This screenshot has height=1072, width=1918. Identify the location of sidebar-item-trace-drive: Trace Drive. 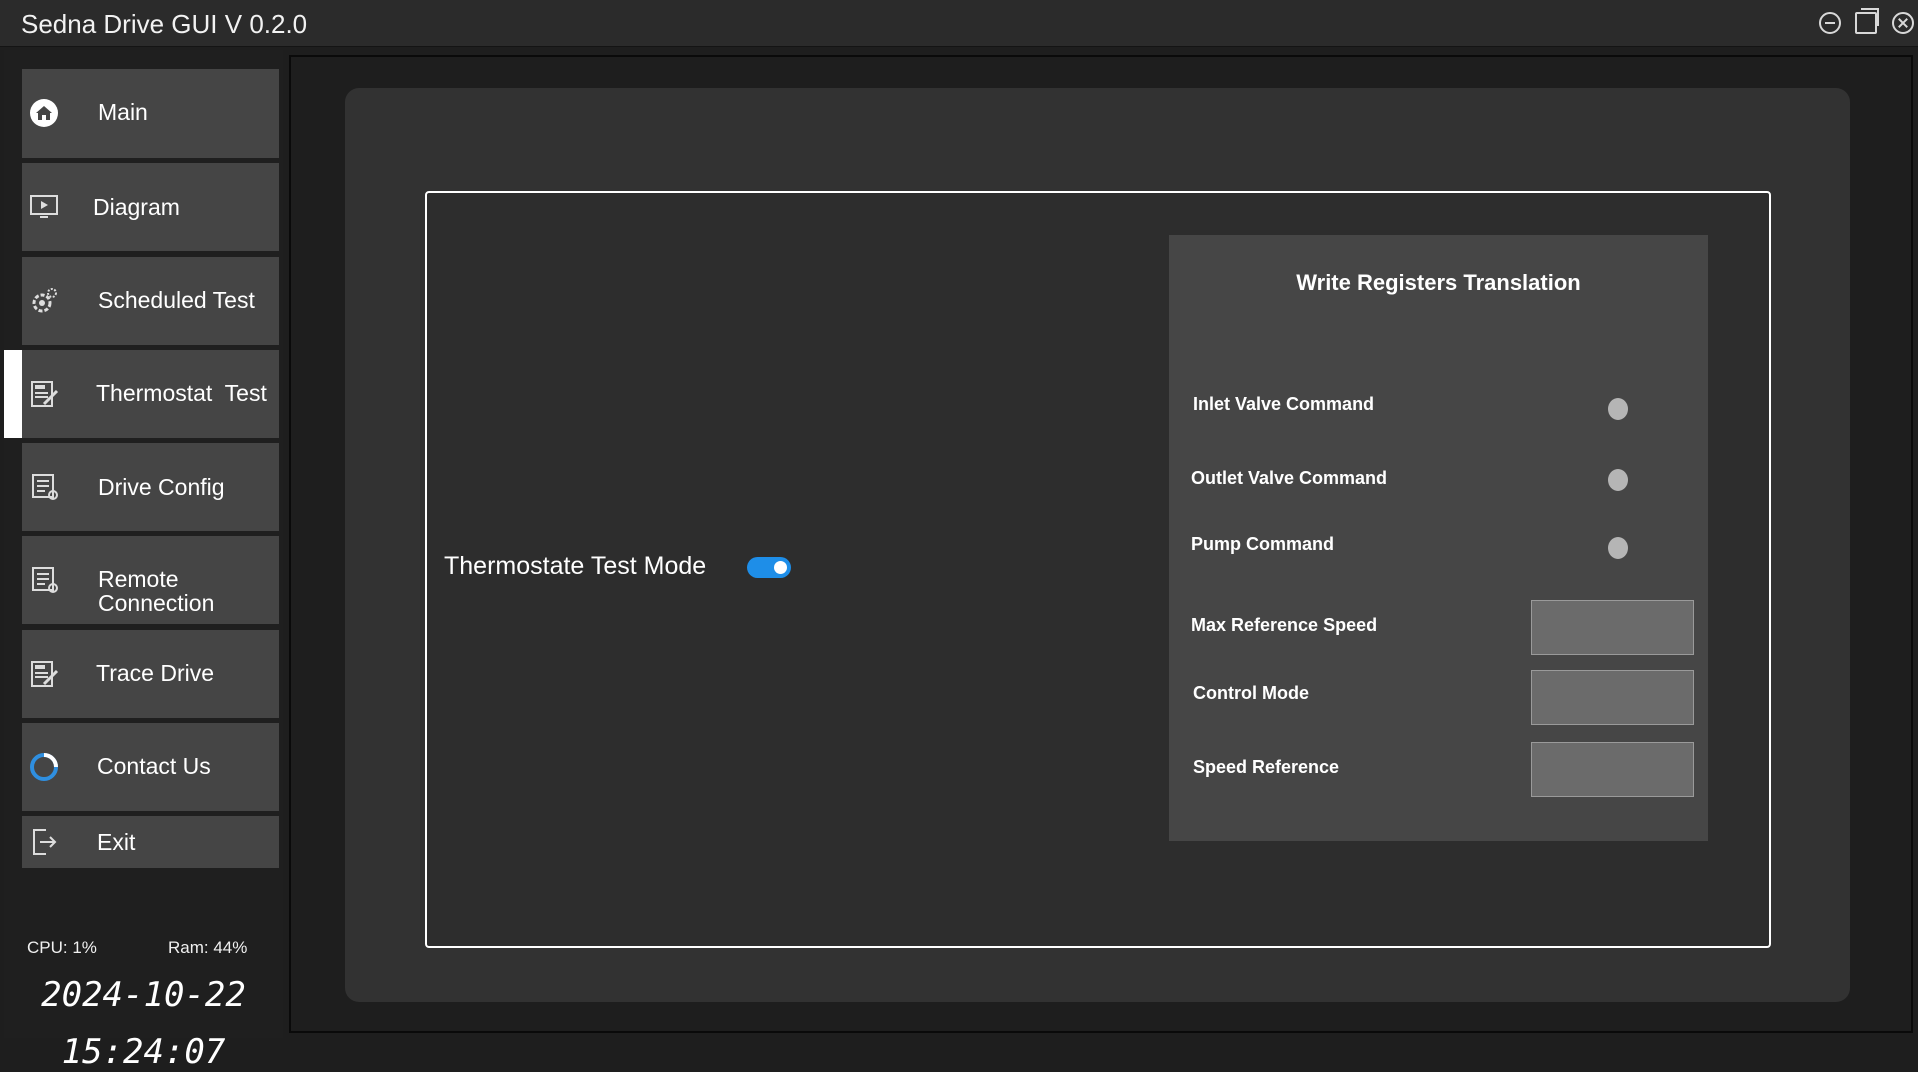
(150, 674).